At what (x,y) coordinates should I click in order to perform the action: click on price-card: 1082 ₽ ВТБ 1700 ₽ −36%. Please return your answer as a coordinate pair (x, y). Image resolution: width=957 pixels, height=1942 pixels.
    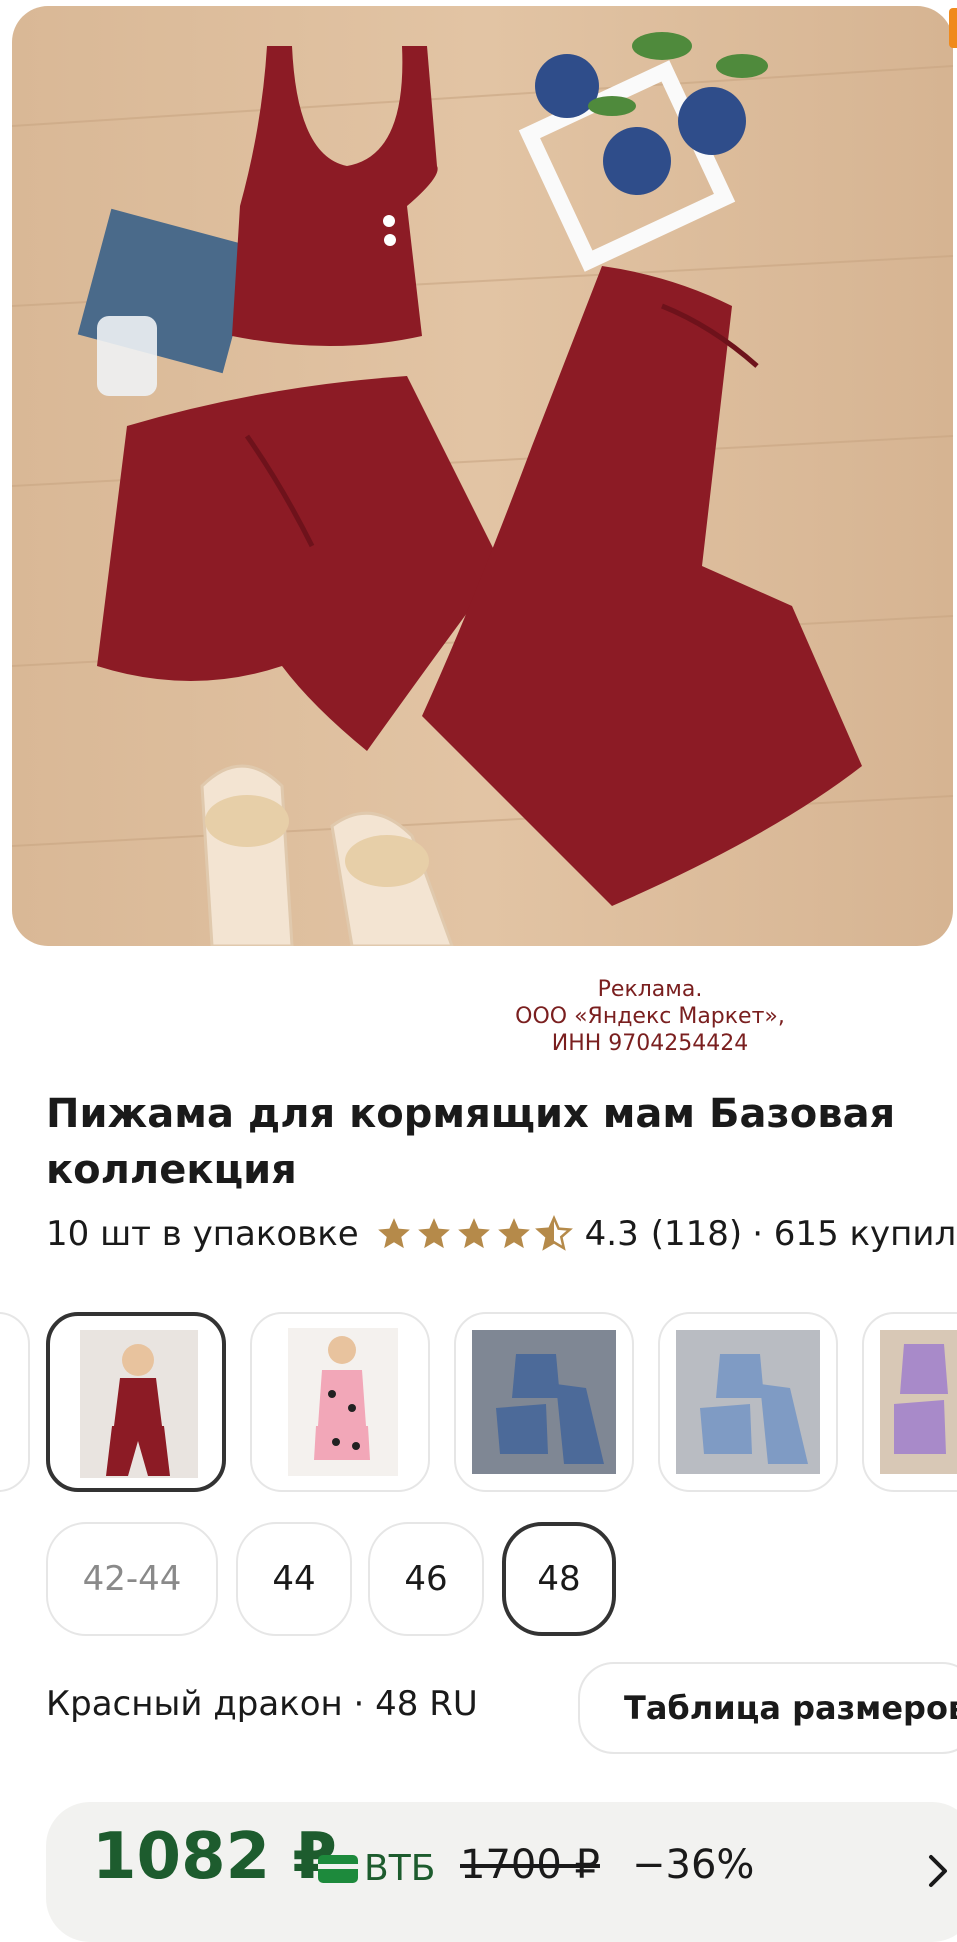
    Looking at the image, I should click on (501, 1872).